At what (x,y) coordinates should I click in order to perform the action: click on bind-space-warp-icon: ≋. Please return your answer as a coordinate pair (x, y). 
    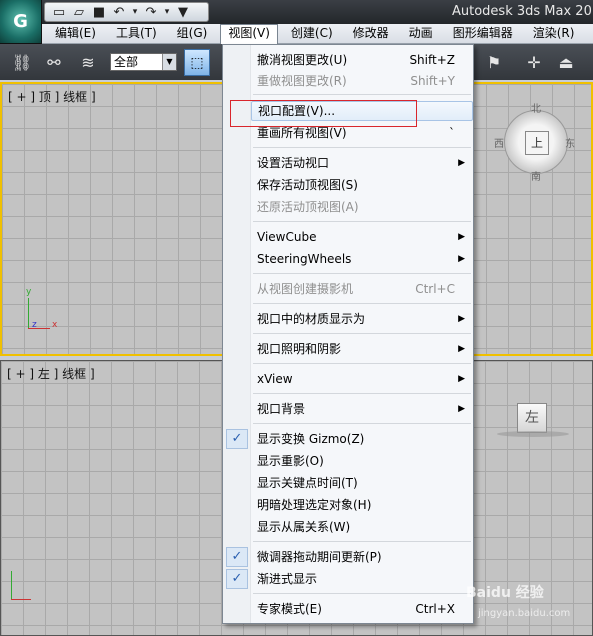
    Looking at the image, I should click on (88, 62).